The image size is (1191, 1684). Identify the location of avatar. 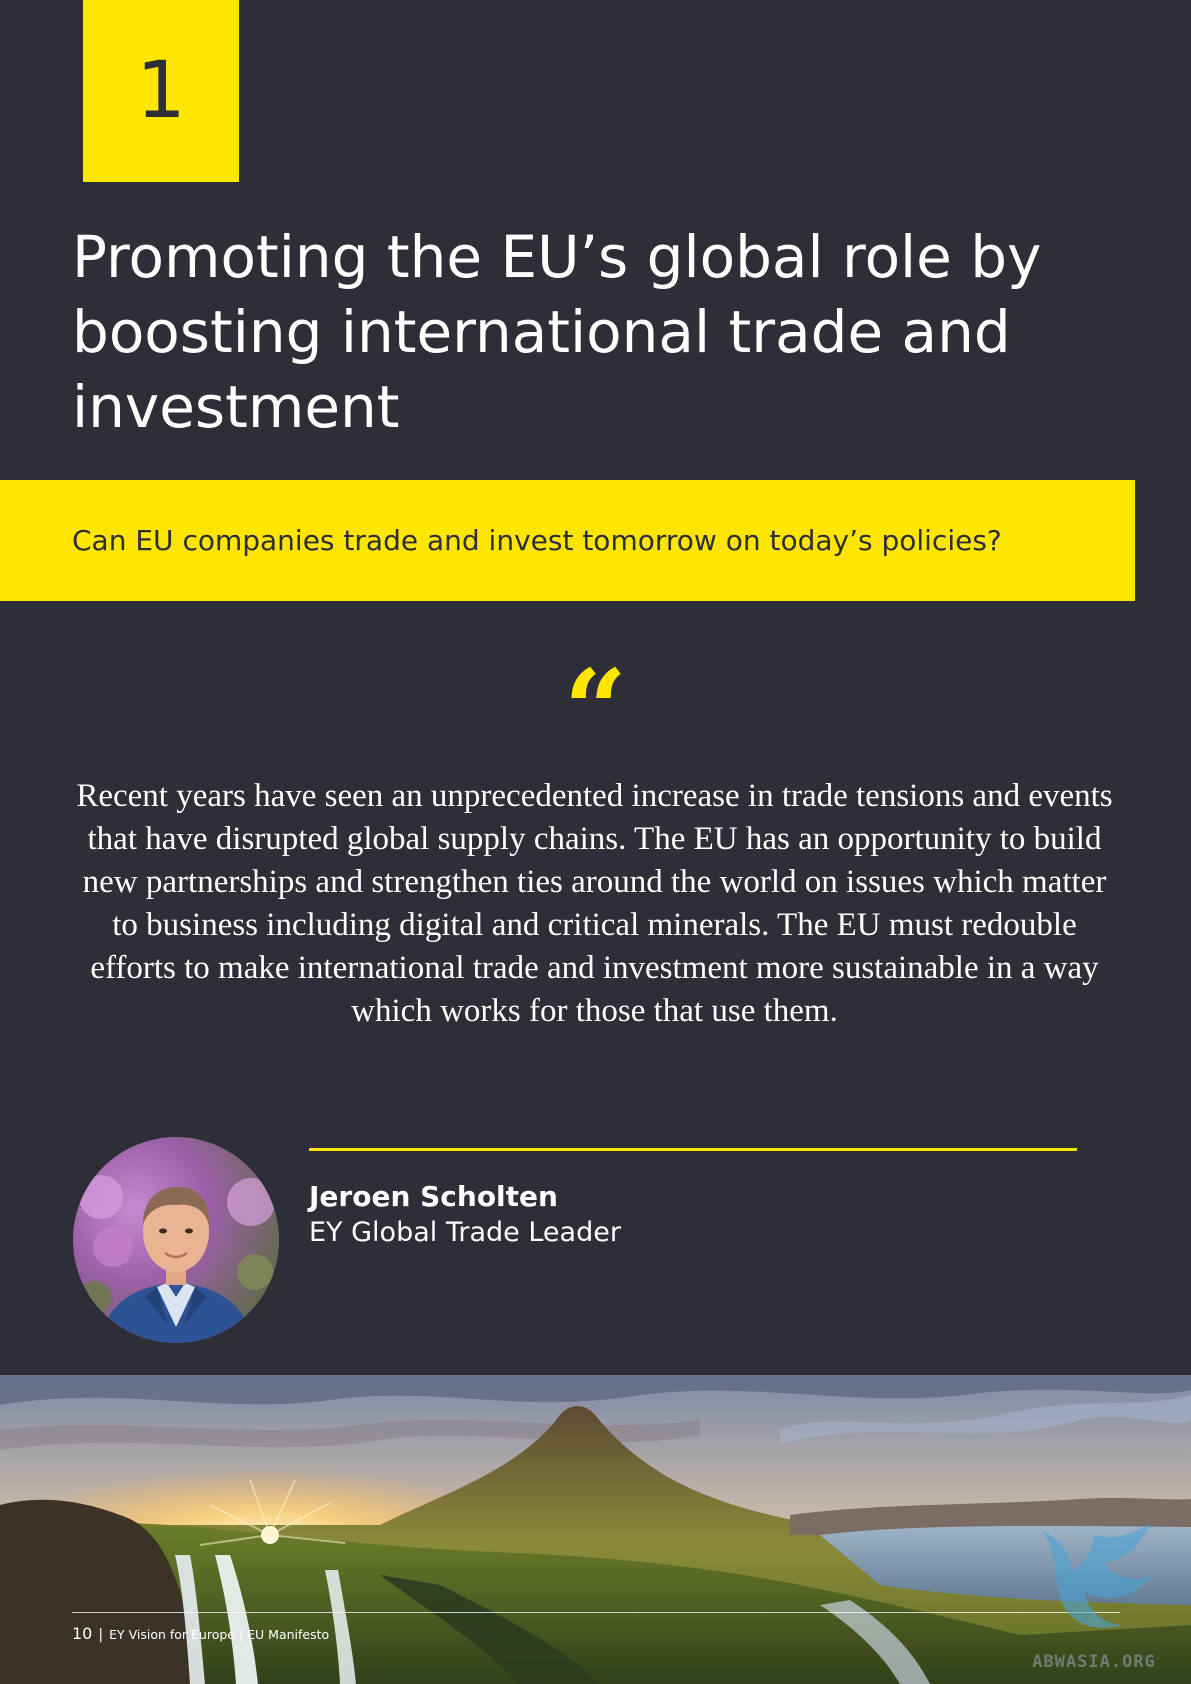
(176, 1240).